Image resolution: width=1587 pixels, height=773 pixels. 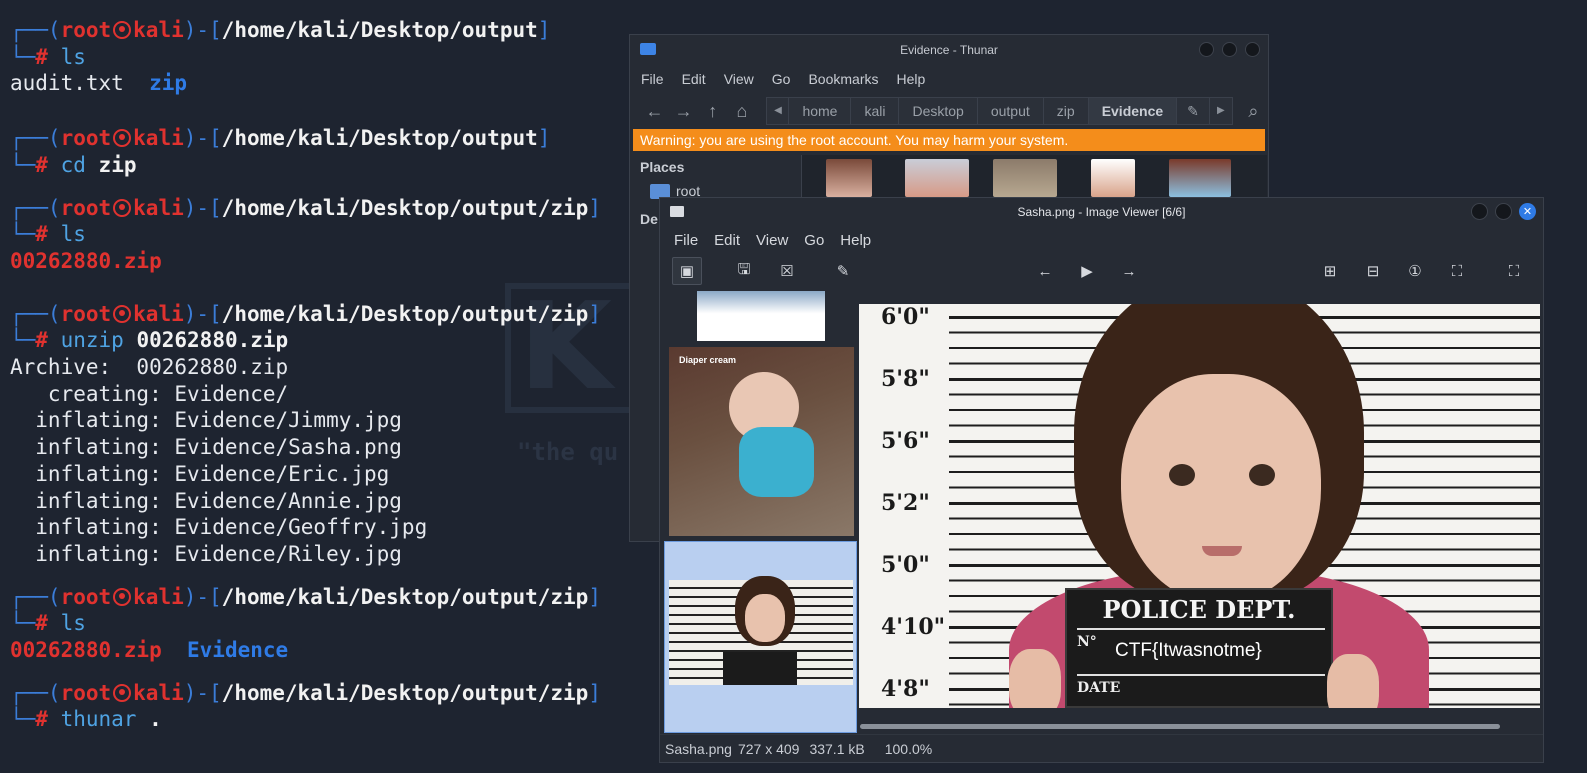 I want to click on breadcrumb-kali: kali, so click(x=875, y=111).